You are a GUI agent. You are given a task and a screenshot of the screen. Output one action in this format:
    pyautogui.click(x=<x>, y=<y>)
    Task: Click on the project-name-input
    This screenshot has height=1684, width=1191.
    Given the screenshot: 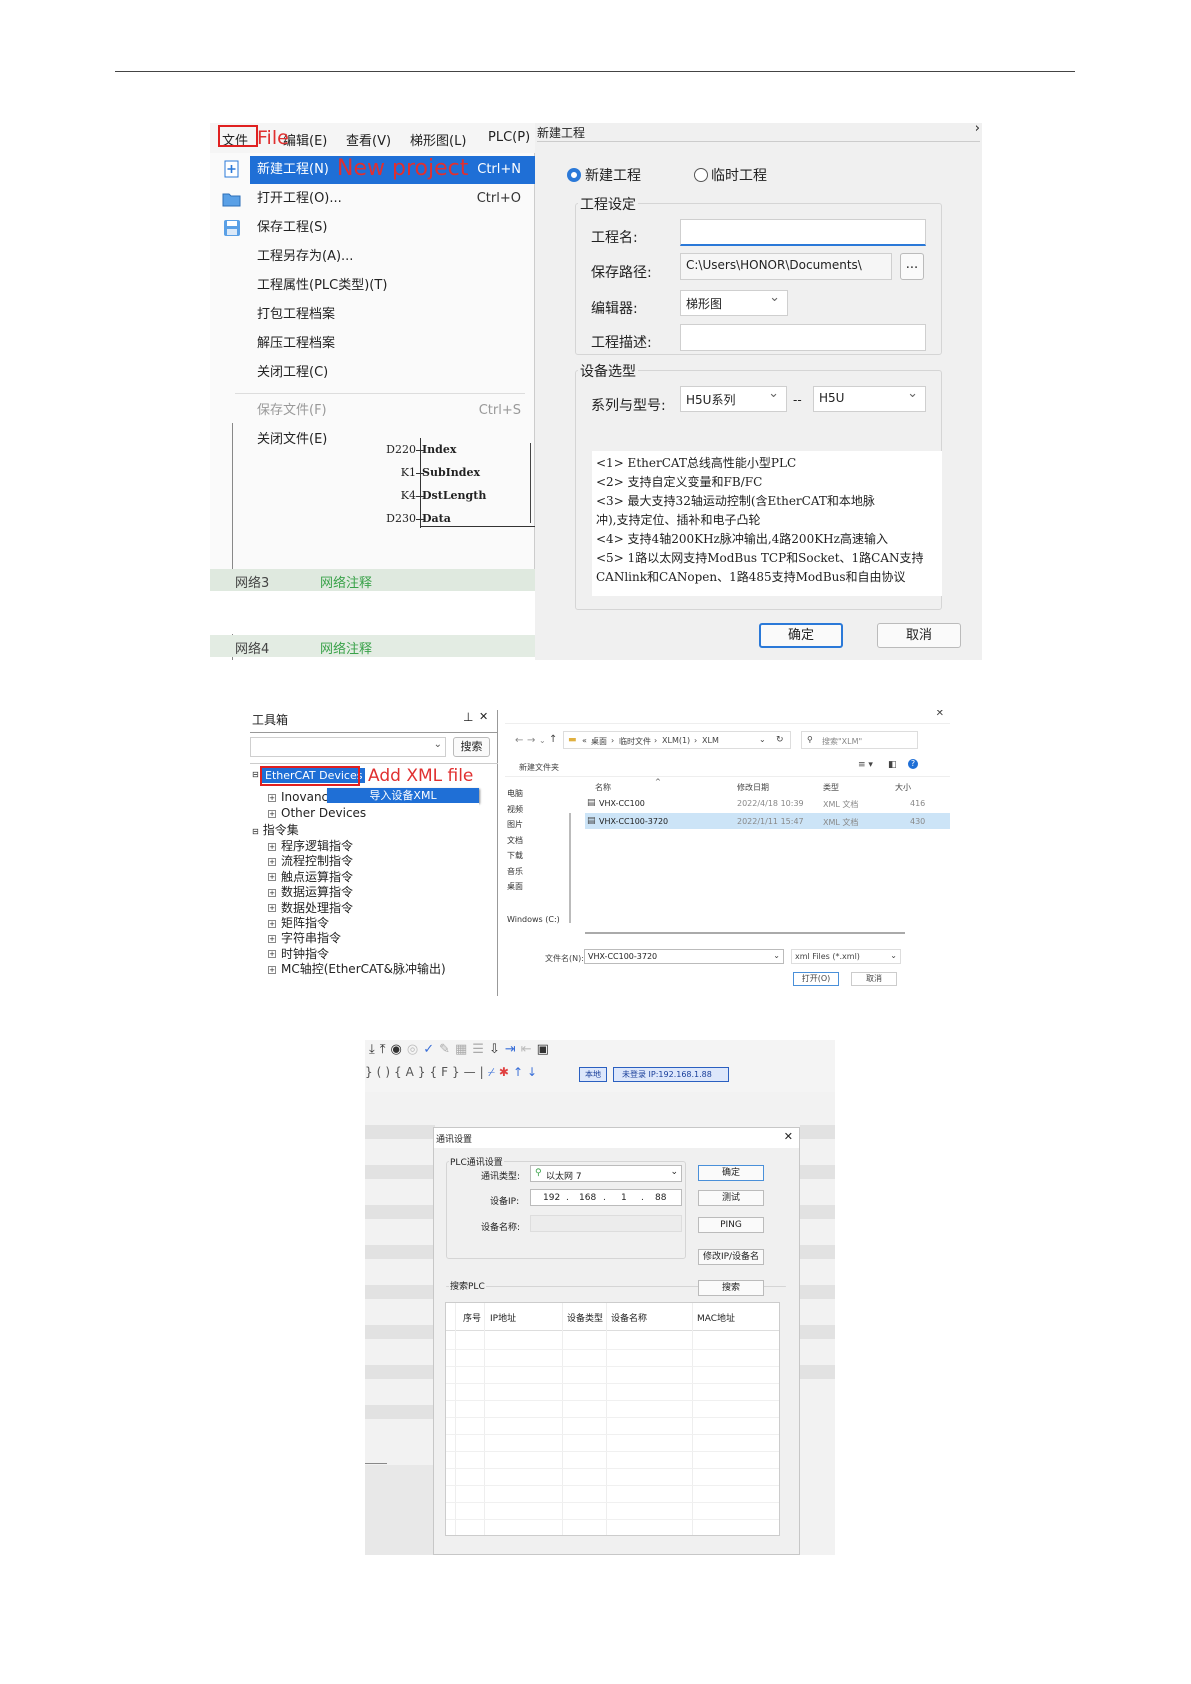 What is the action you would take?
    pyautogui.click(x=803, y=232)
    